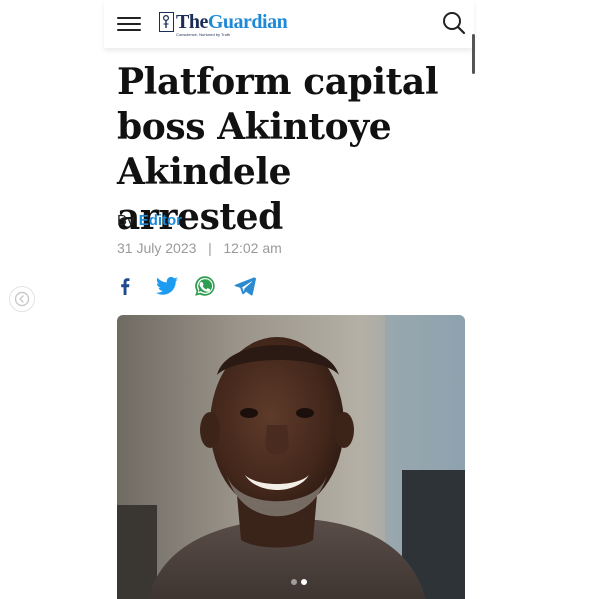 The image size is (599, 599). What do you see at coordinates (199, 248) in the screenshot?
I see `dateline: 31 July 2023 | 12:02 am` at bounding box center [199, 248].